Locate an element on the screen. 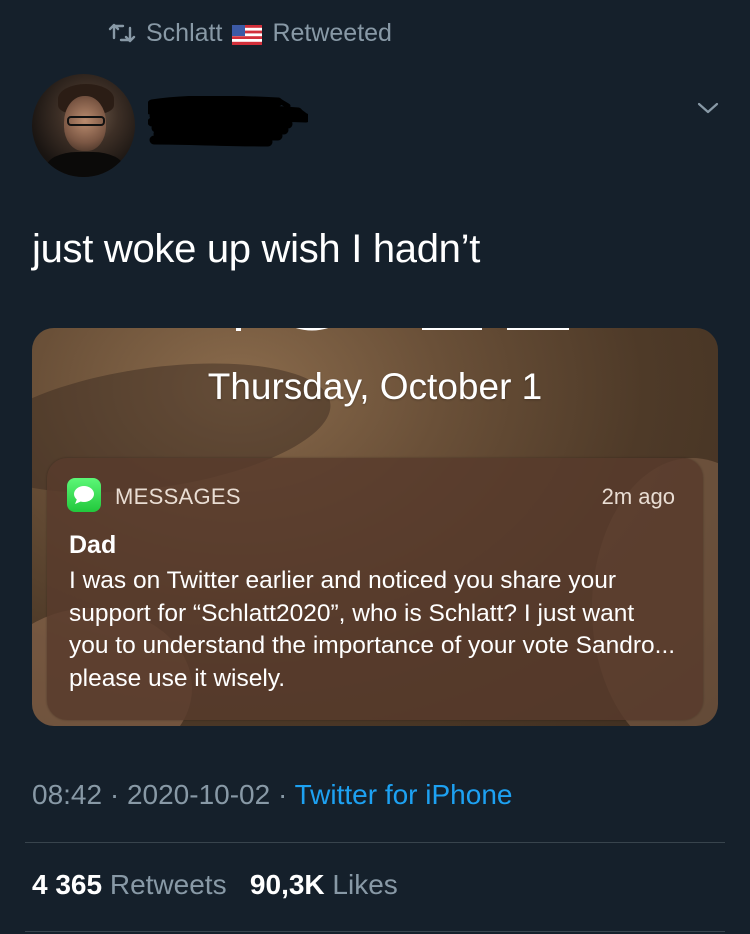 The height and width of the screenshot is (934, 750). chevron-down-icon is located at coordinates (708, 108).